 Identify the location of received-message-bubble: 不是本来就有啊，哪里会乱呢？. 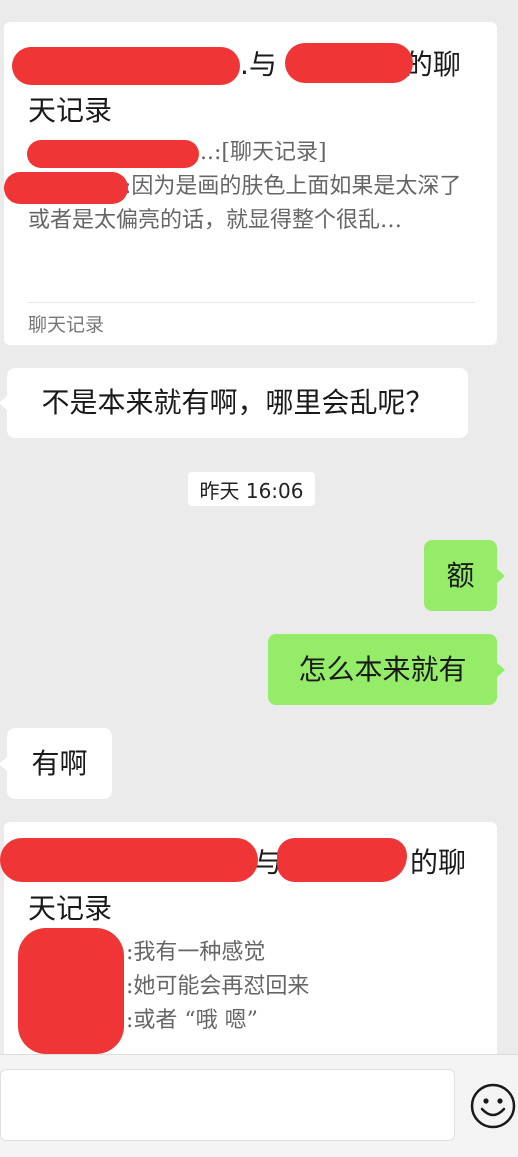
(234, 403).